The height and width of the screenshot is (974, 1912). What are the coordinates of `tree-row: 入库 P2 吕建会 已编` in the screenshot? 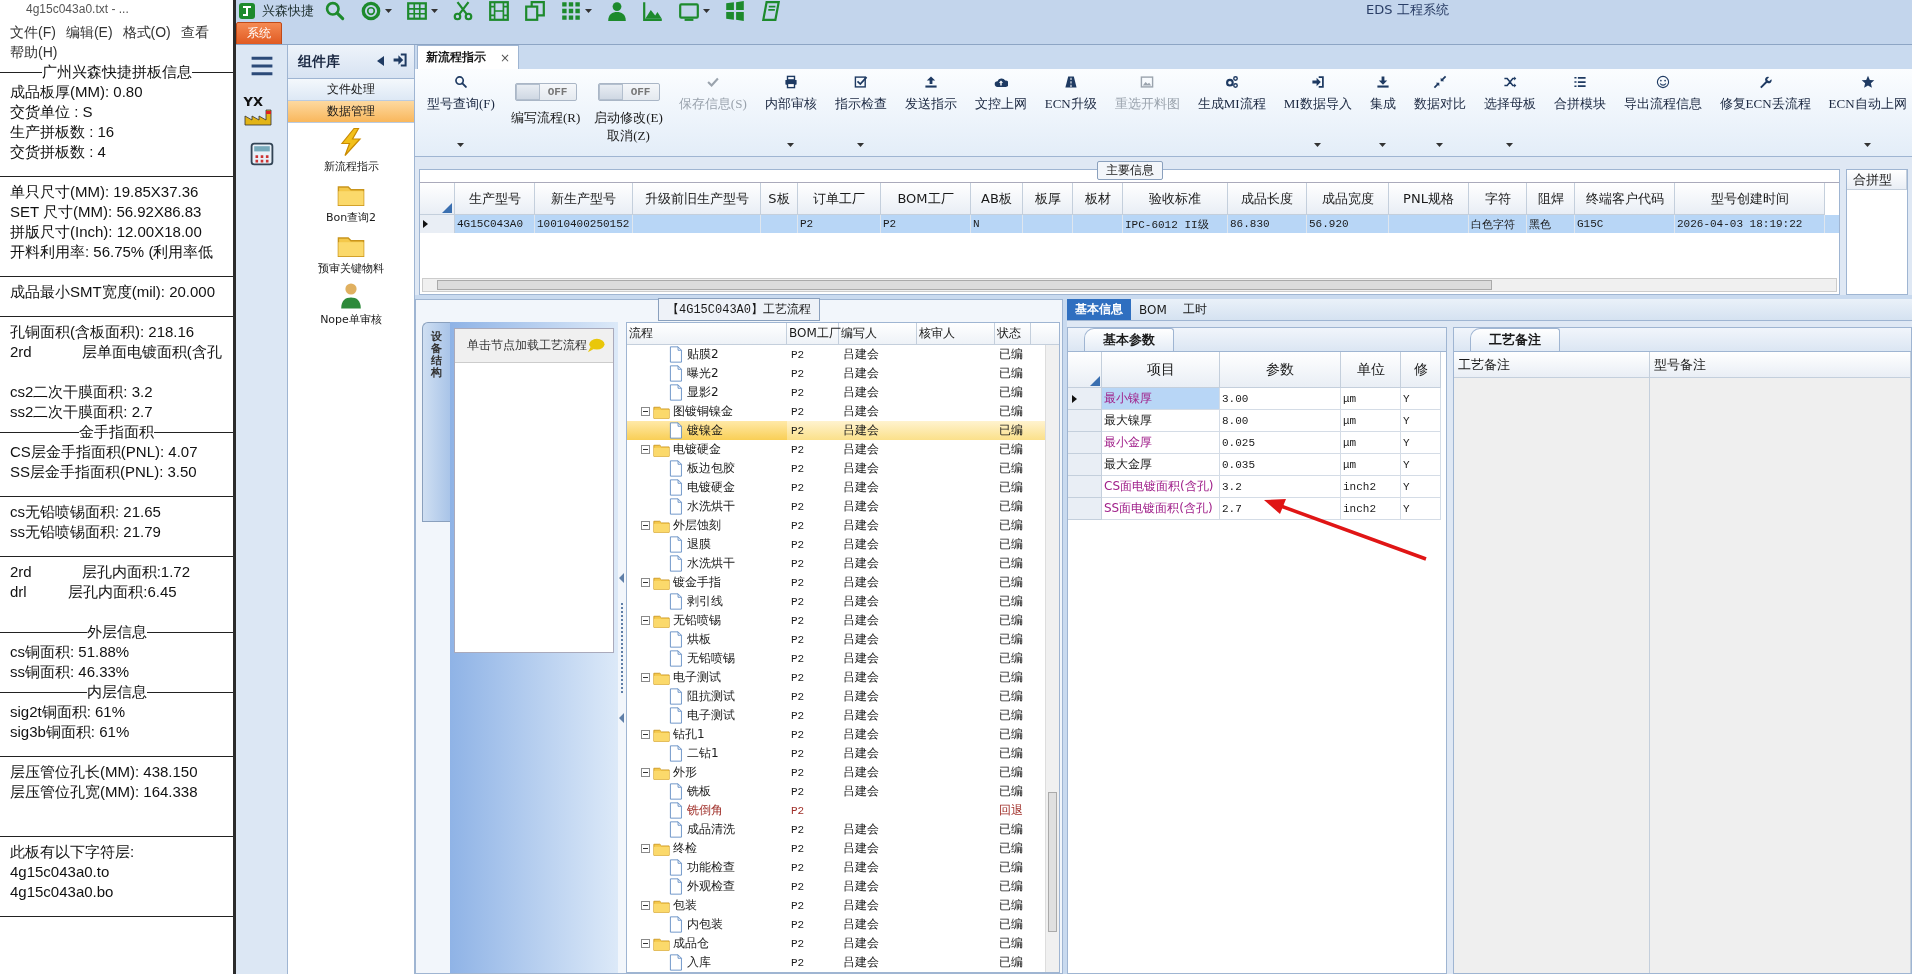 It's located at (836, 962).